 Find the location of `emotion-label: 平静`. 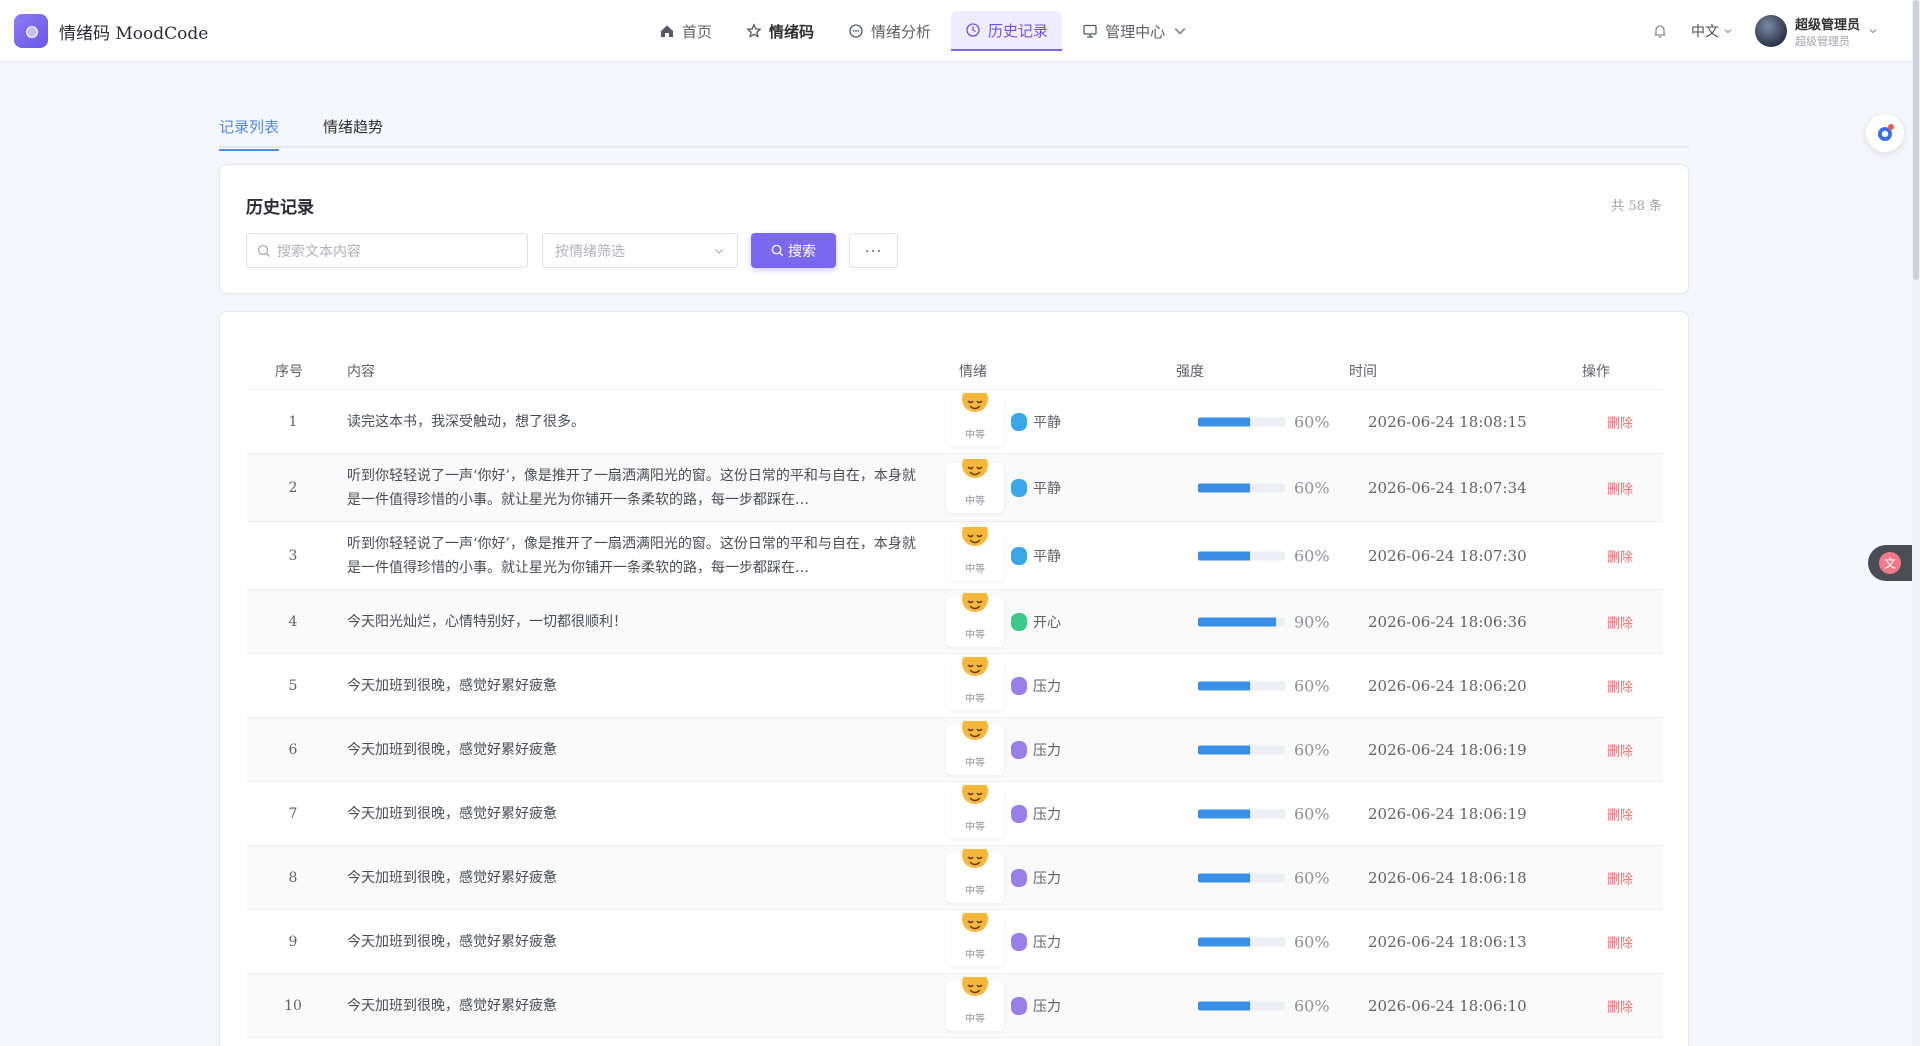

emotion-label: 平静 is located at coordinates (1047, 556).